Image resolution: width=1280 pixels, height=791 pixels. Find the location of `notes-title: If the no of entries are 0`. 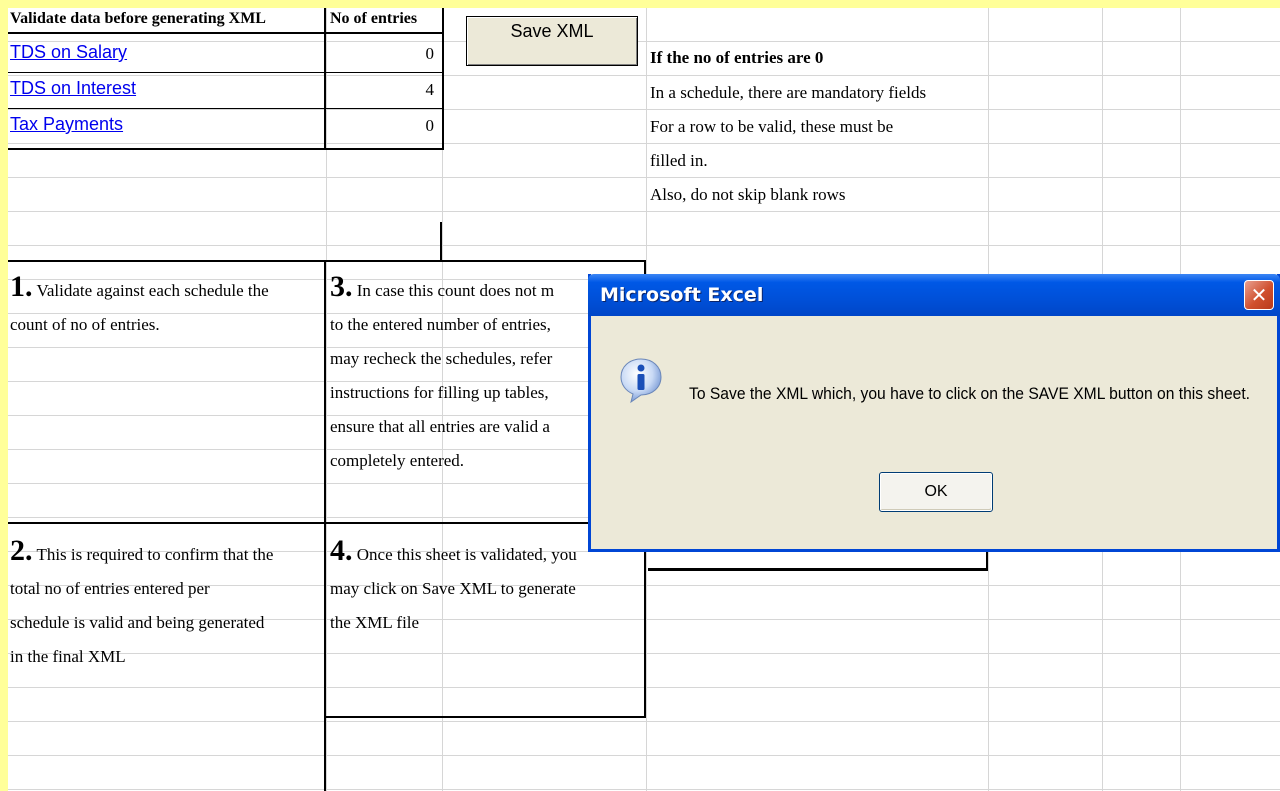

notes-title: If the no of entries are 0 is located at coordinates (737, 57).